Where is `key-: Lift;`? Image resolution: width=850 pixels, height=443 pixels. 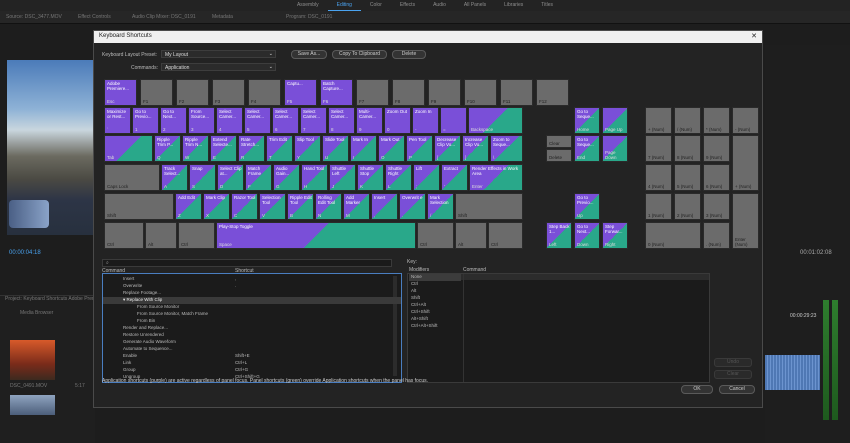
key-: Lift; is located at coordinates (426, 177).